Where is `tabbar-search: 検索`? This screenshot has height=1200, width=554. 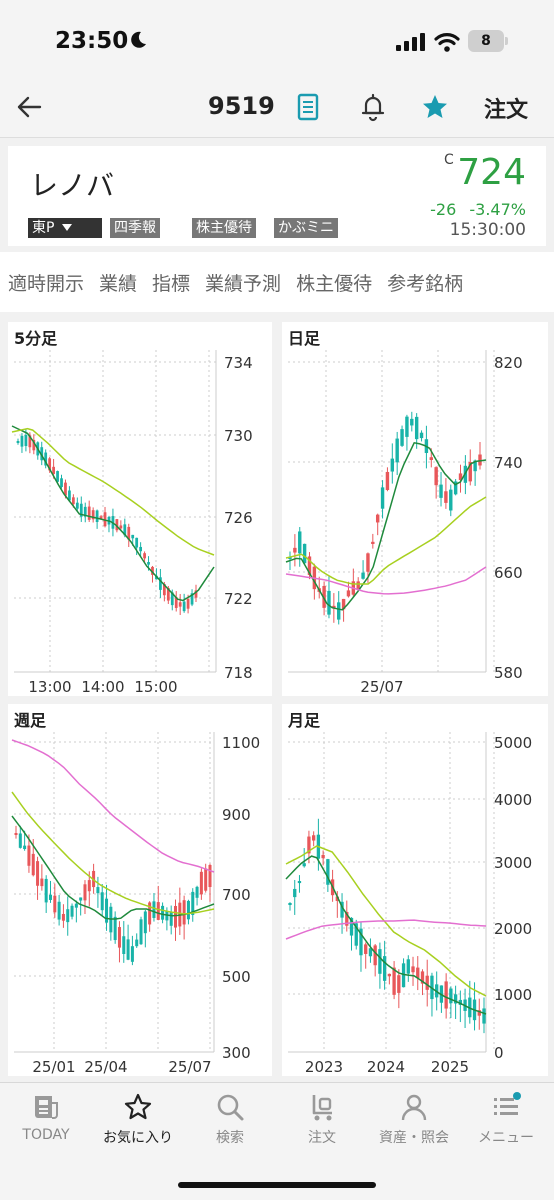
tabbar-search: 検索 is located at coordinates (230, 1121).